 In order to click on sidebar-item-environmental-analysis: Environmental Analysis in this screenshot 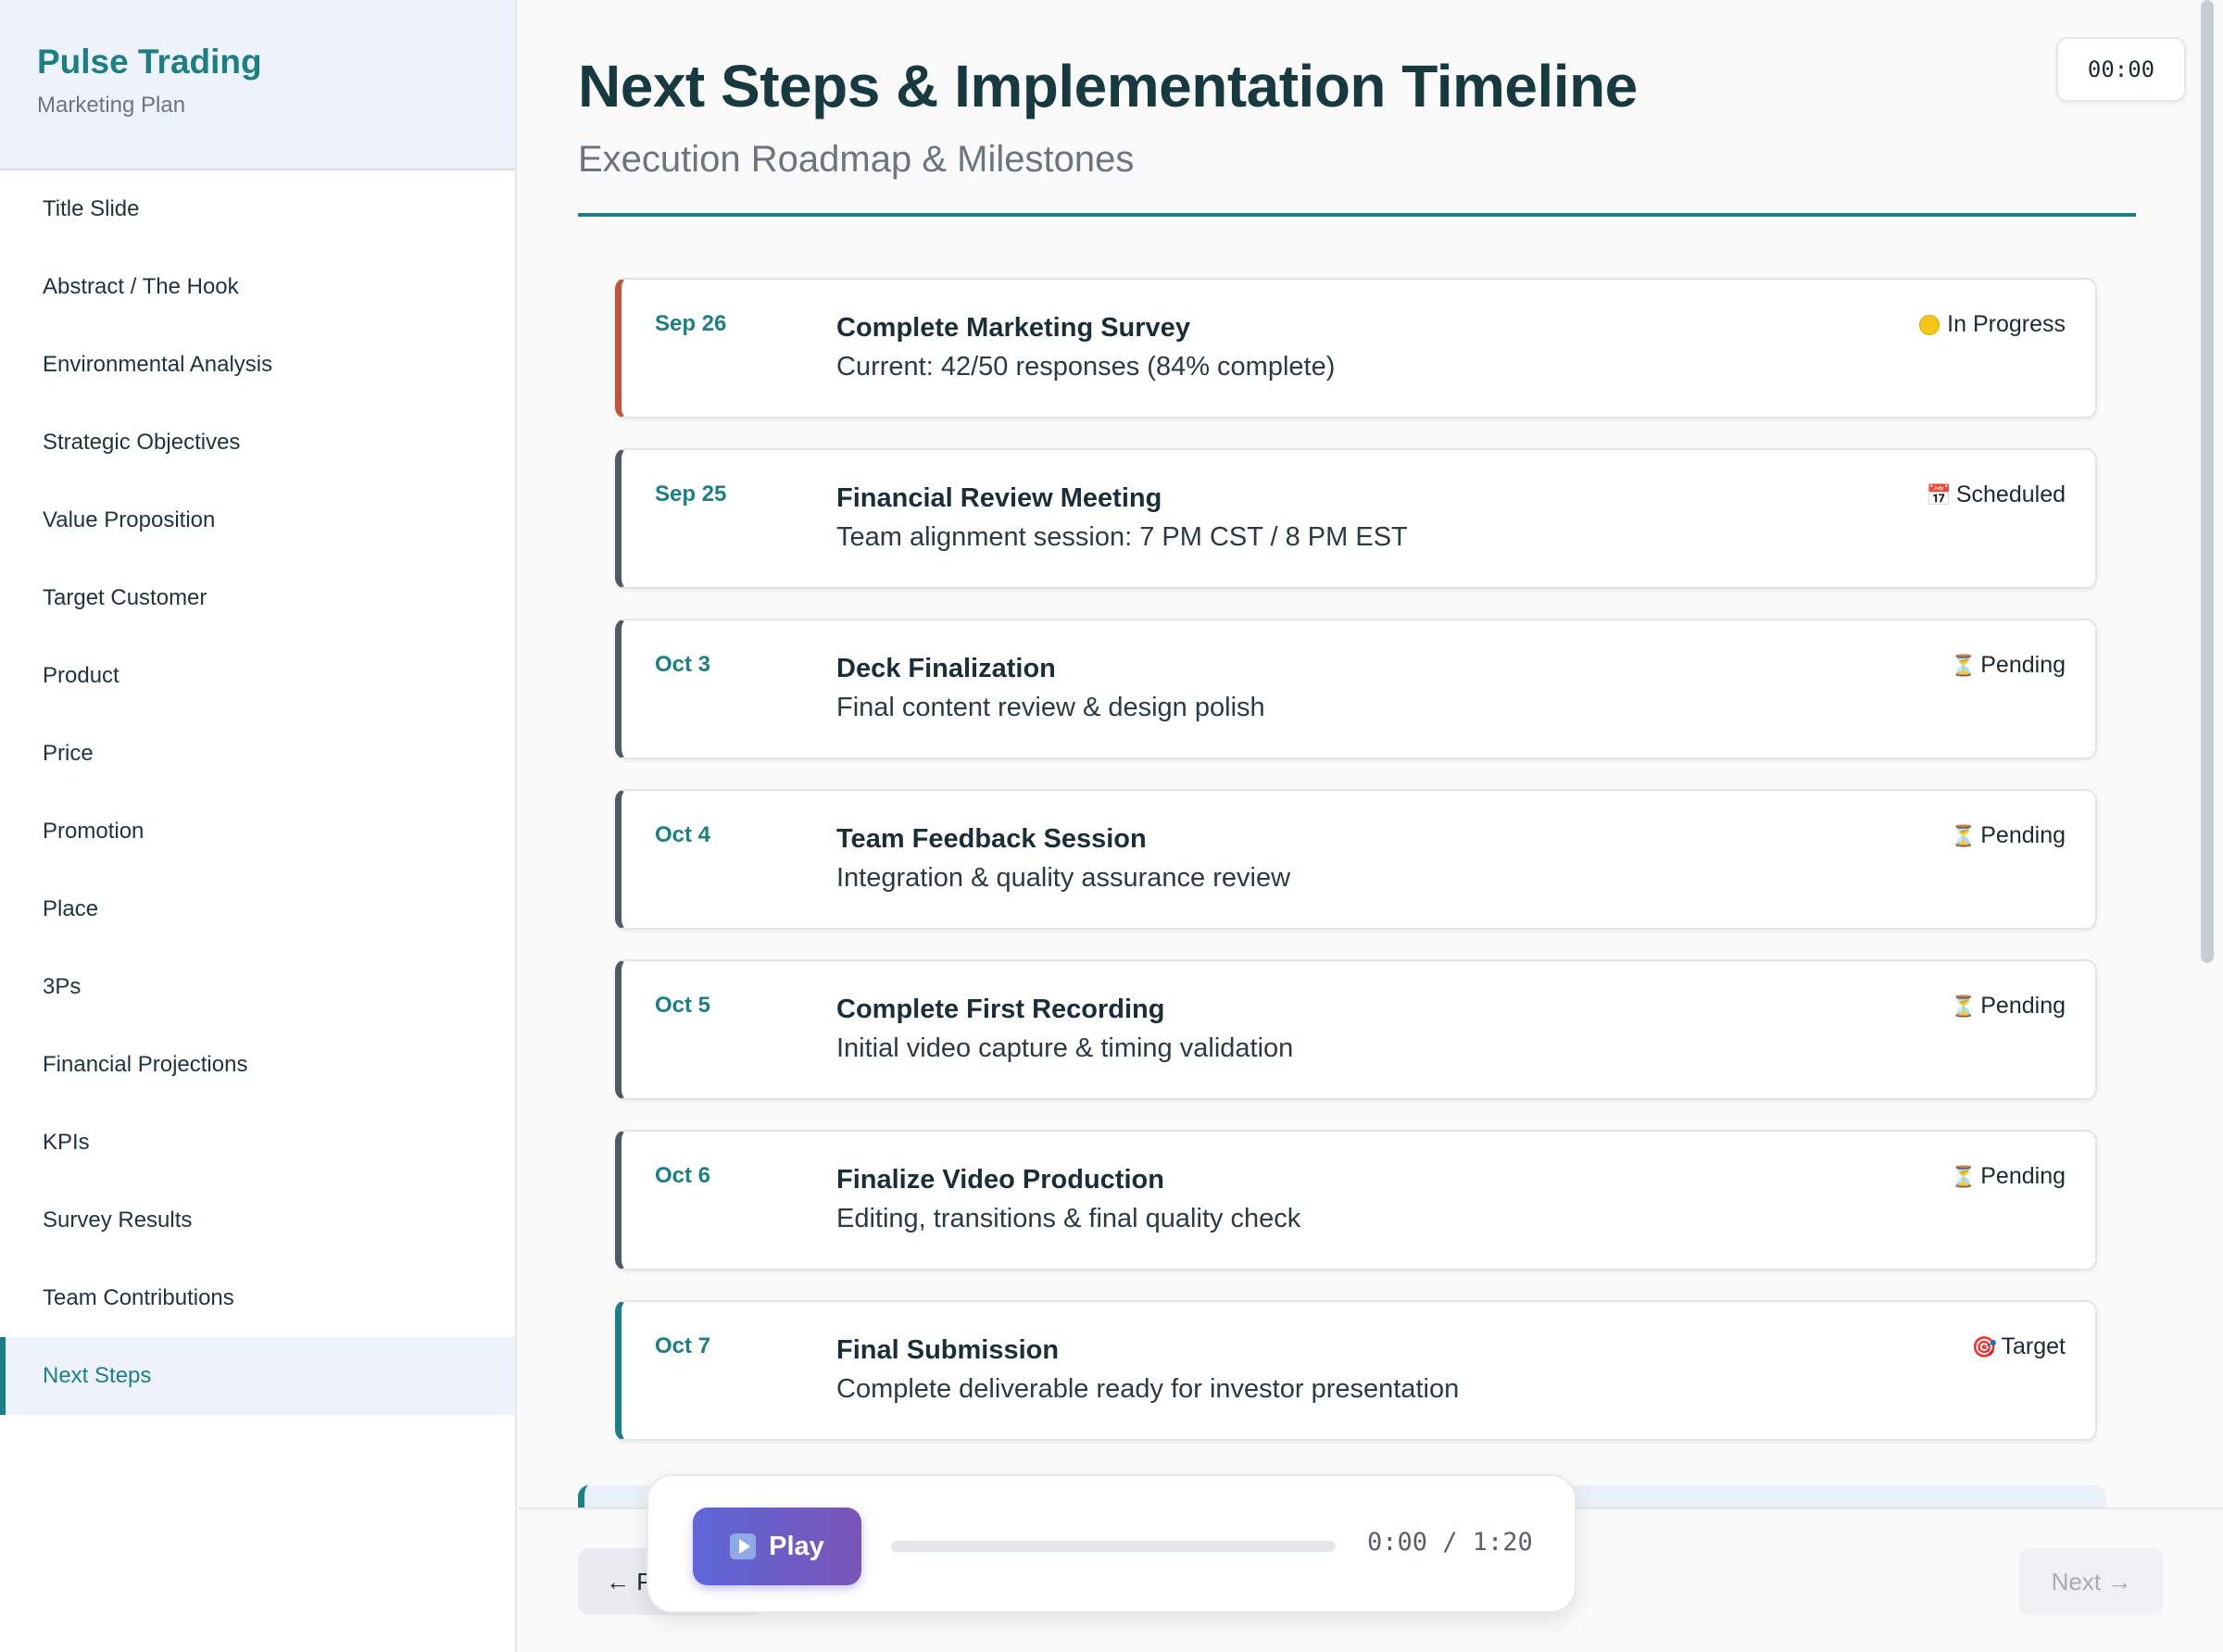, I will do `click(257, 365)`.